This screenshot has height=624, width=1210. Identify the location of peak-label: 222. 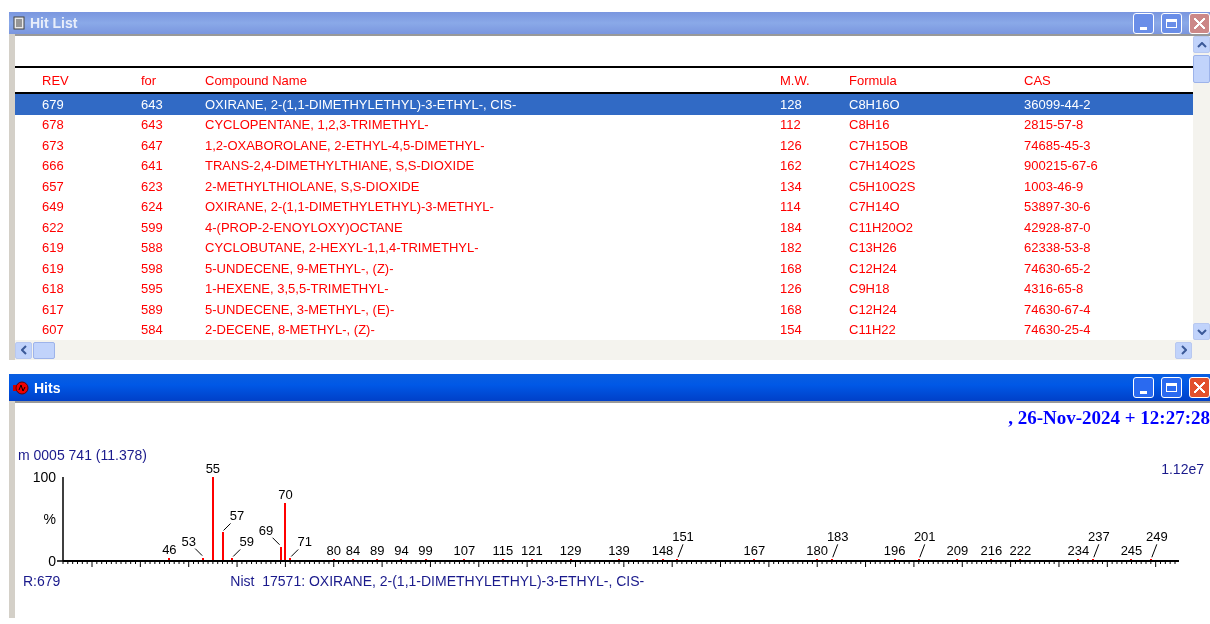
(1020, 551).